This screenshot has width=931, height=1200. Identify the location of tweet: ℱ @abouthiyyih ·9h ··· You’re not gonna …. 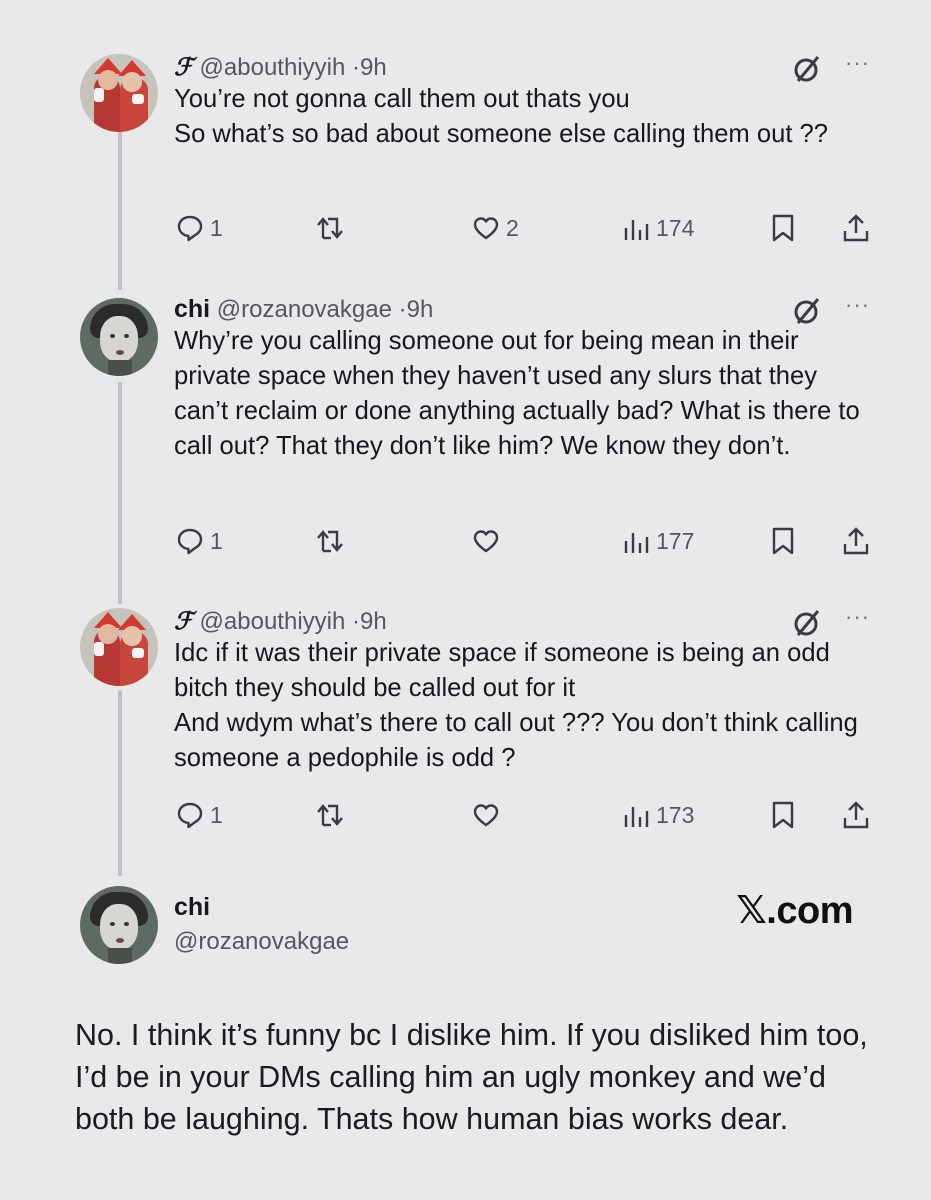
(524, 102).